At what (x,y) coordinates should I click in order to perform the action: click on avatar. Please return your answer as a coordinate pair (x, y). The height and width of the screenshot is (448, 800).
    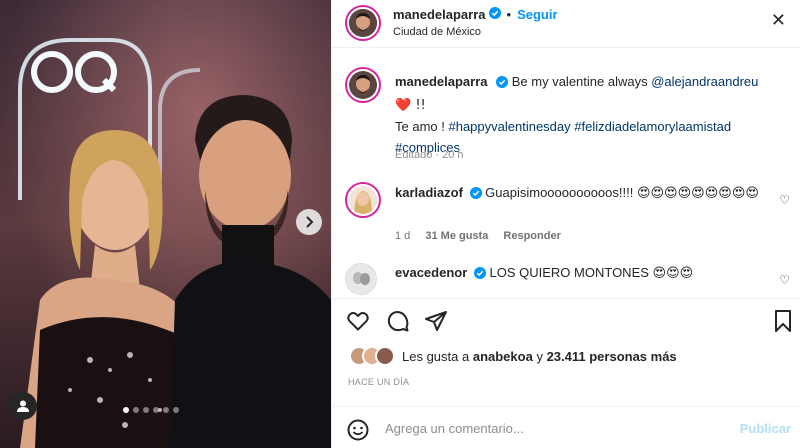
    Looking at the image, I should click on (363, 23).